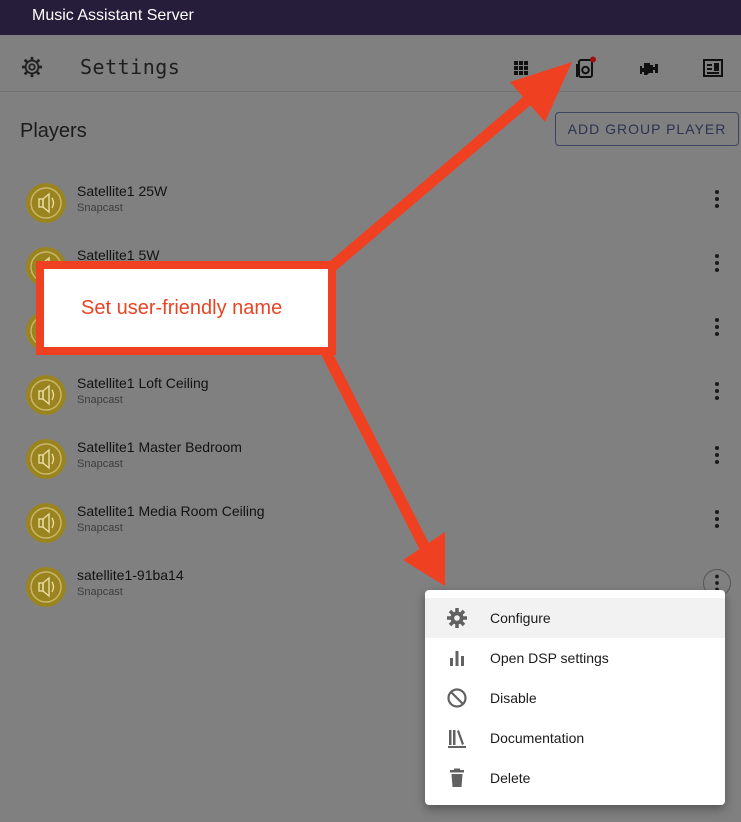  What do you see at coordinates (649, 68) in the screenshot?
I see `engine-icon` at bounding box center [649, 68].